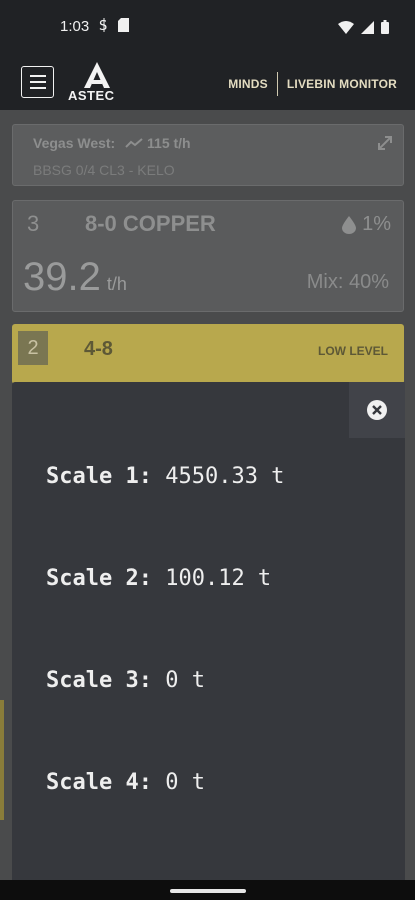 Image resolution: width=415 pixels, height=900 pixels. I want to click on scale-label: Scale 4:, so click(99, 782).